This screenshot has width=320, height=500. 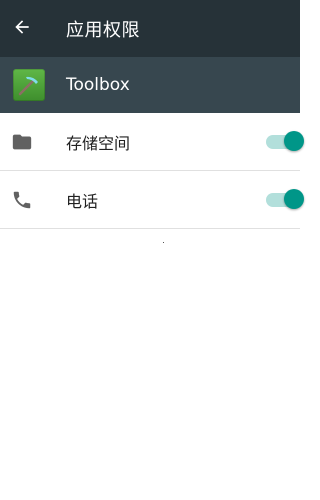 What do you see at coordinates (152, 200) in the screenshot?
I see `permission-row-phone: 电话` at bounding box center [152, 200].